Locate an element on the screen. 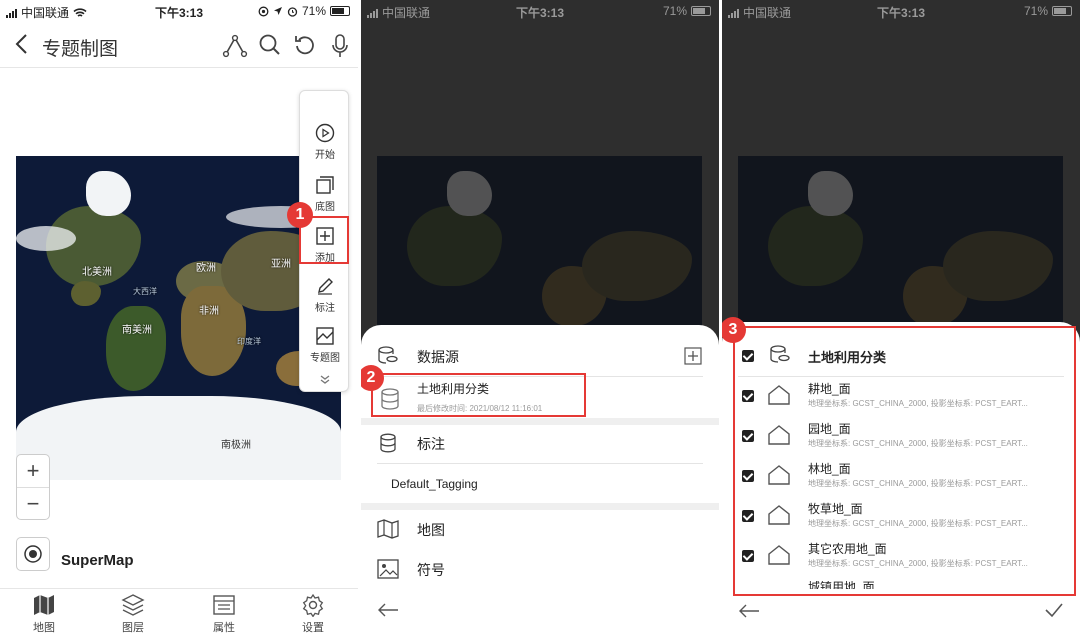  zoom-out-button: − is located at coordinates (33, 504).